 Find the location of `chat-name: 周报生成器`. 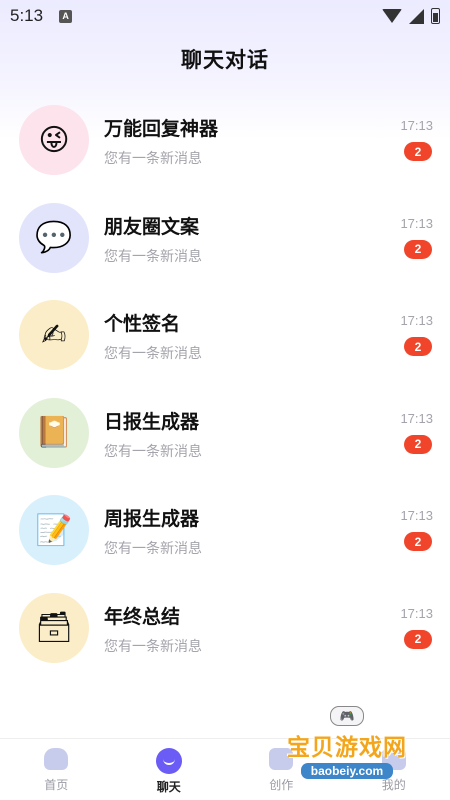

chat-name: 周报生成器 is located at coordinates (152, 519).